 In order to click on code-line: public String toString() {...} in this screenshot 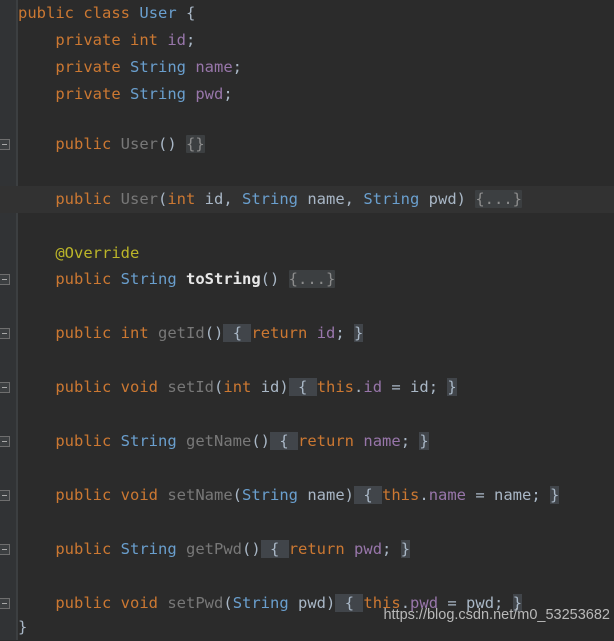, I will do `click(307, 279)`.